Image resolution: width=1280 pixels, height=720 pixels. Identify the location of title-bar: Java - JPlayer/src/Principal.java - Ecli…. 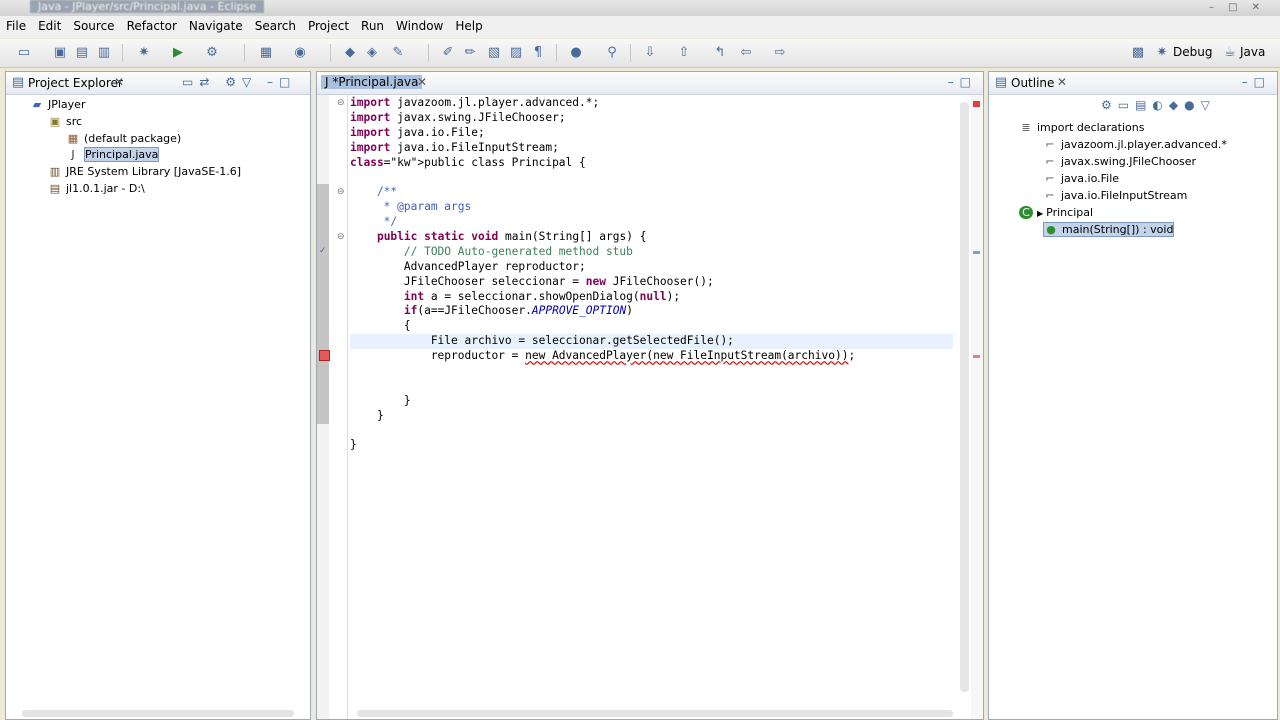
(640, 8).